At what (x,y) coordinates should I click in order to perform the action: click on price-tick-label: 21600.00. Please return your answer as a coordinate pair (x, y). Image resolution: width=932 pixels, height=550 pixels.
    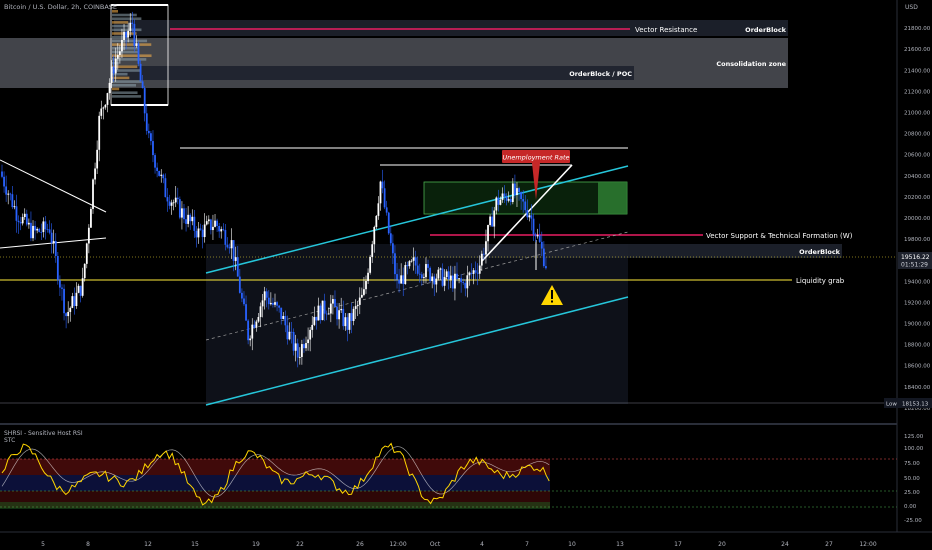
    Looking at the image, I should click on (917, 50).